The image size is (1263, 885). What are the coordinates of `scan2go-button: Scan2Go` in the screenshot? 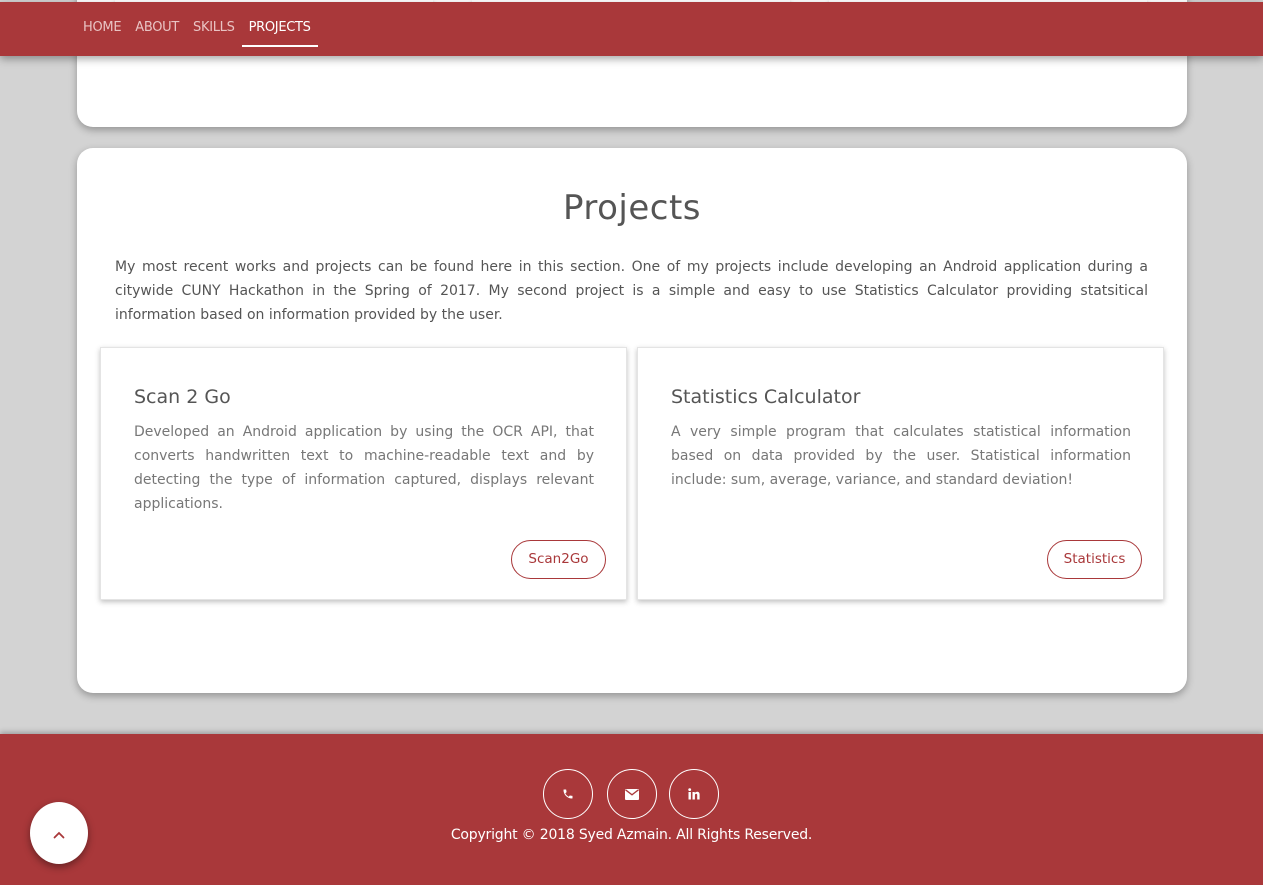 It's located at (558, 559).